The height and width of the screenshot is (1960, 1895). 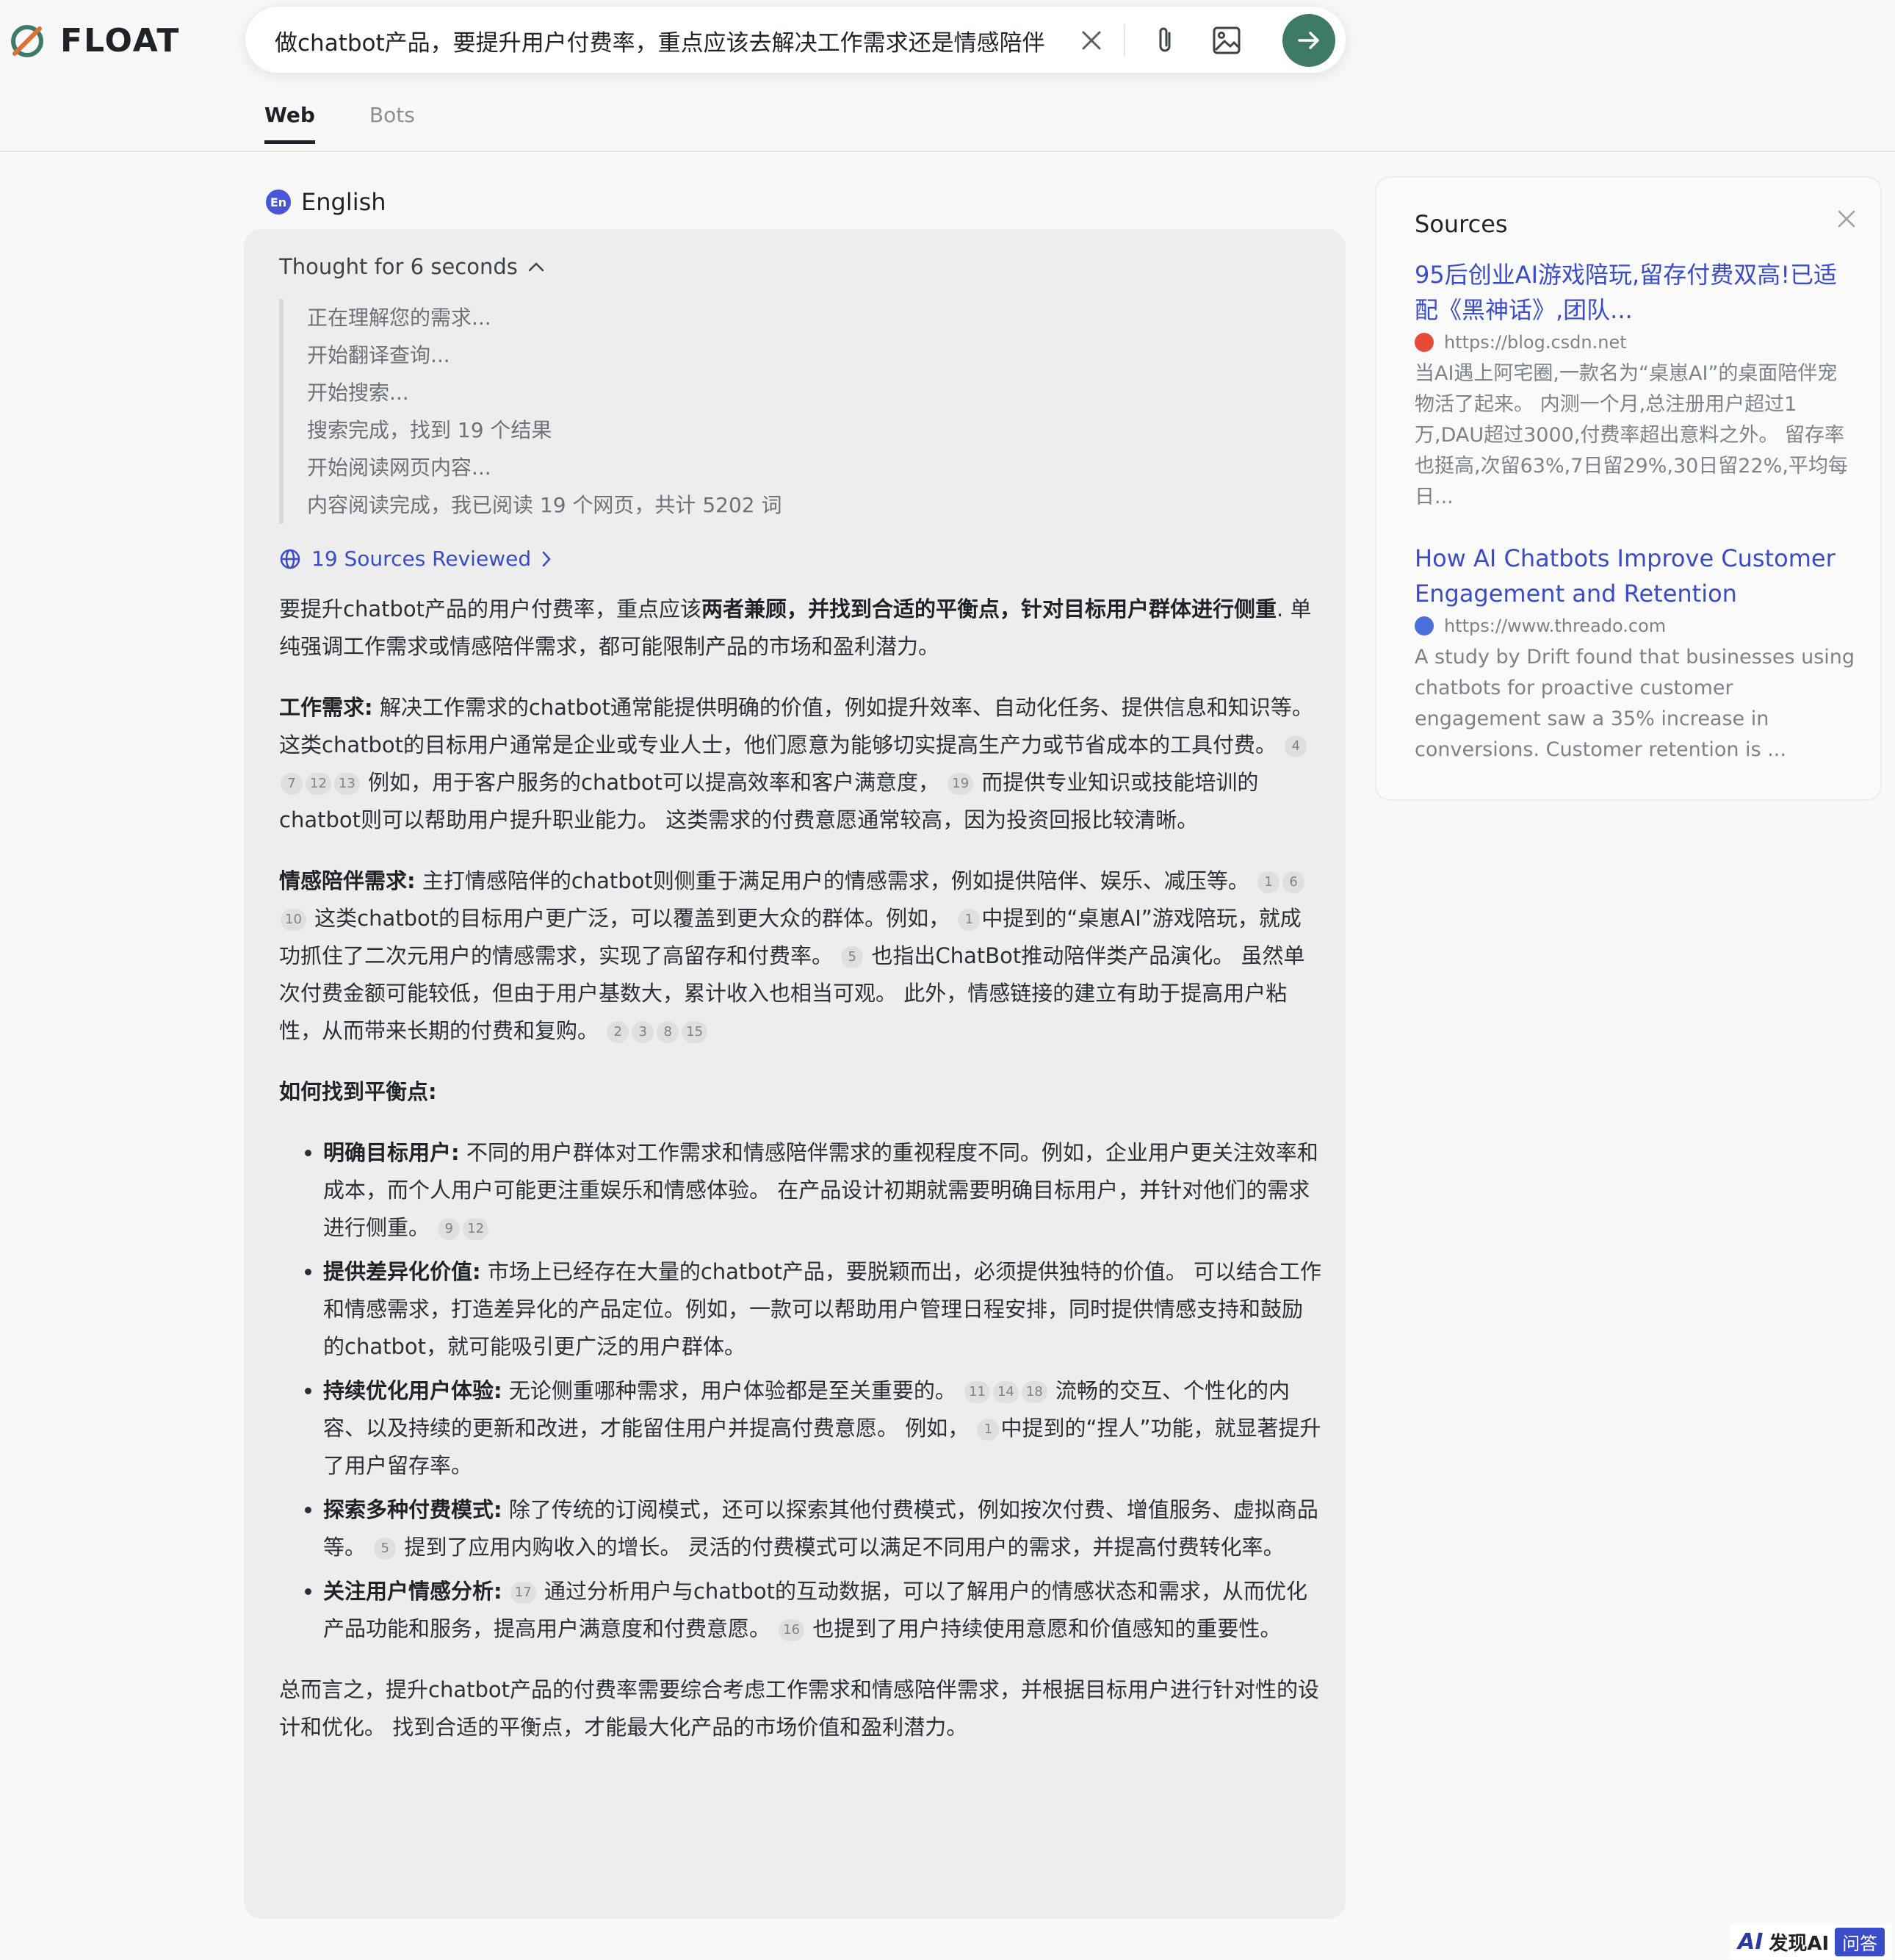 I want to click on language-label: English, so click(x=343, y=202).